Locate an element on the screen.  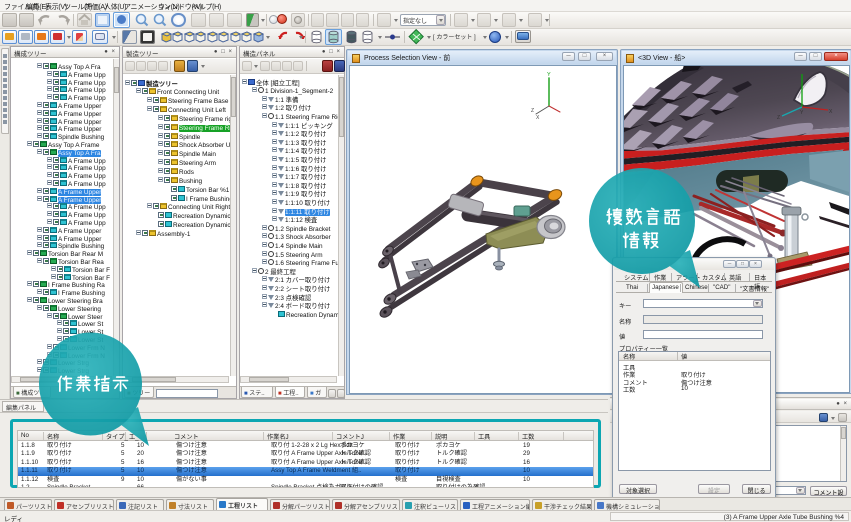
svg-text: Y is located at coordinates (549, 75).